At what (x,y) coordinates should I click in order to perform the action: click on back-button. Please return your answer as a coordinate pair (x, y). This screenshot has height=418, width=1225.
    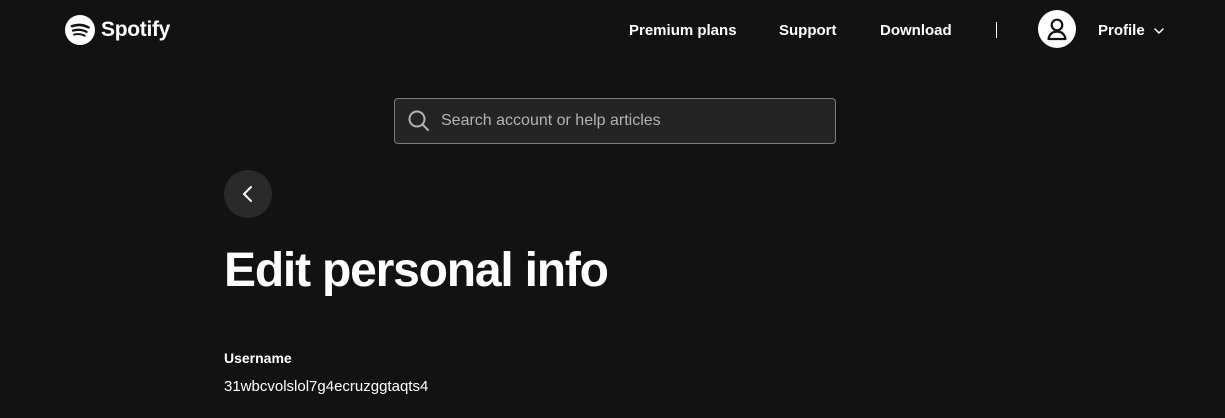
    Looking at the image, I should click on (248, 194).